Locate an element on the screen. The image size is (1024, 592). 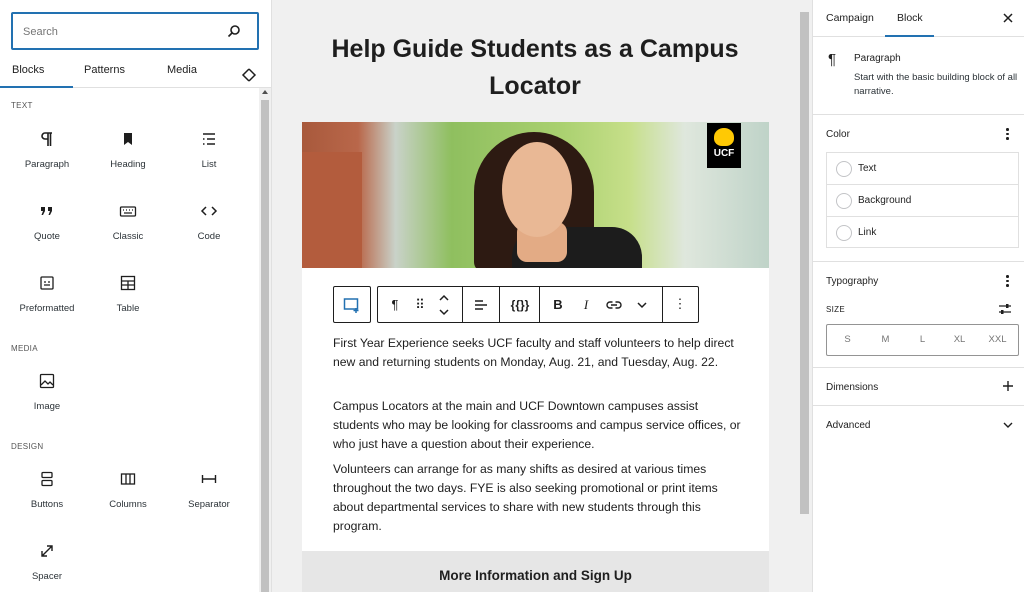
category-design: DESIGN is located at coordinates (27, 446).